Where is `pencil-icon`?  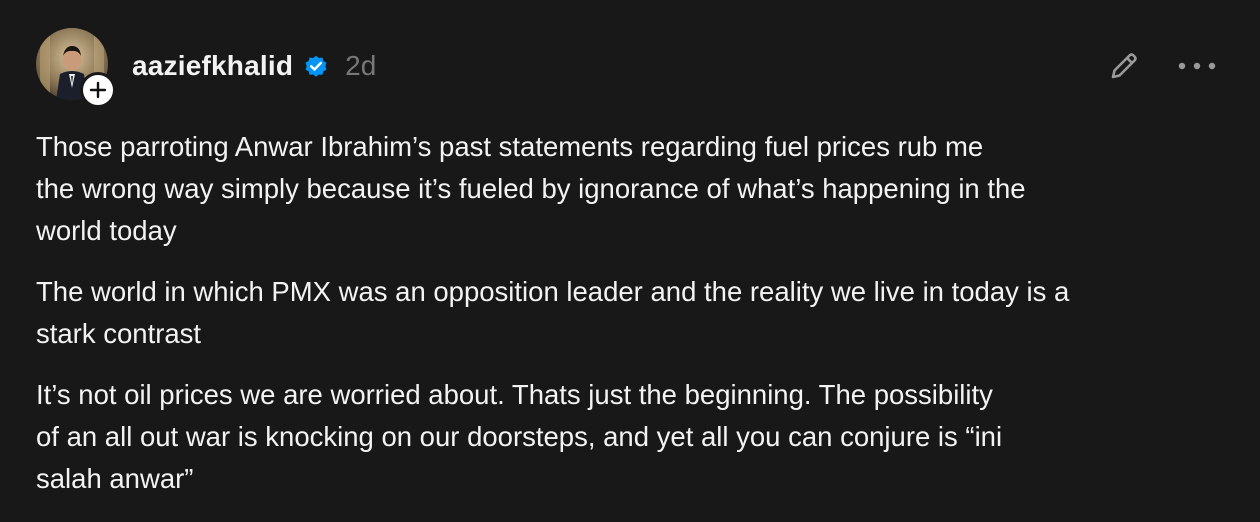
pencil-icon is located at coordinates (1124, 66).